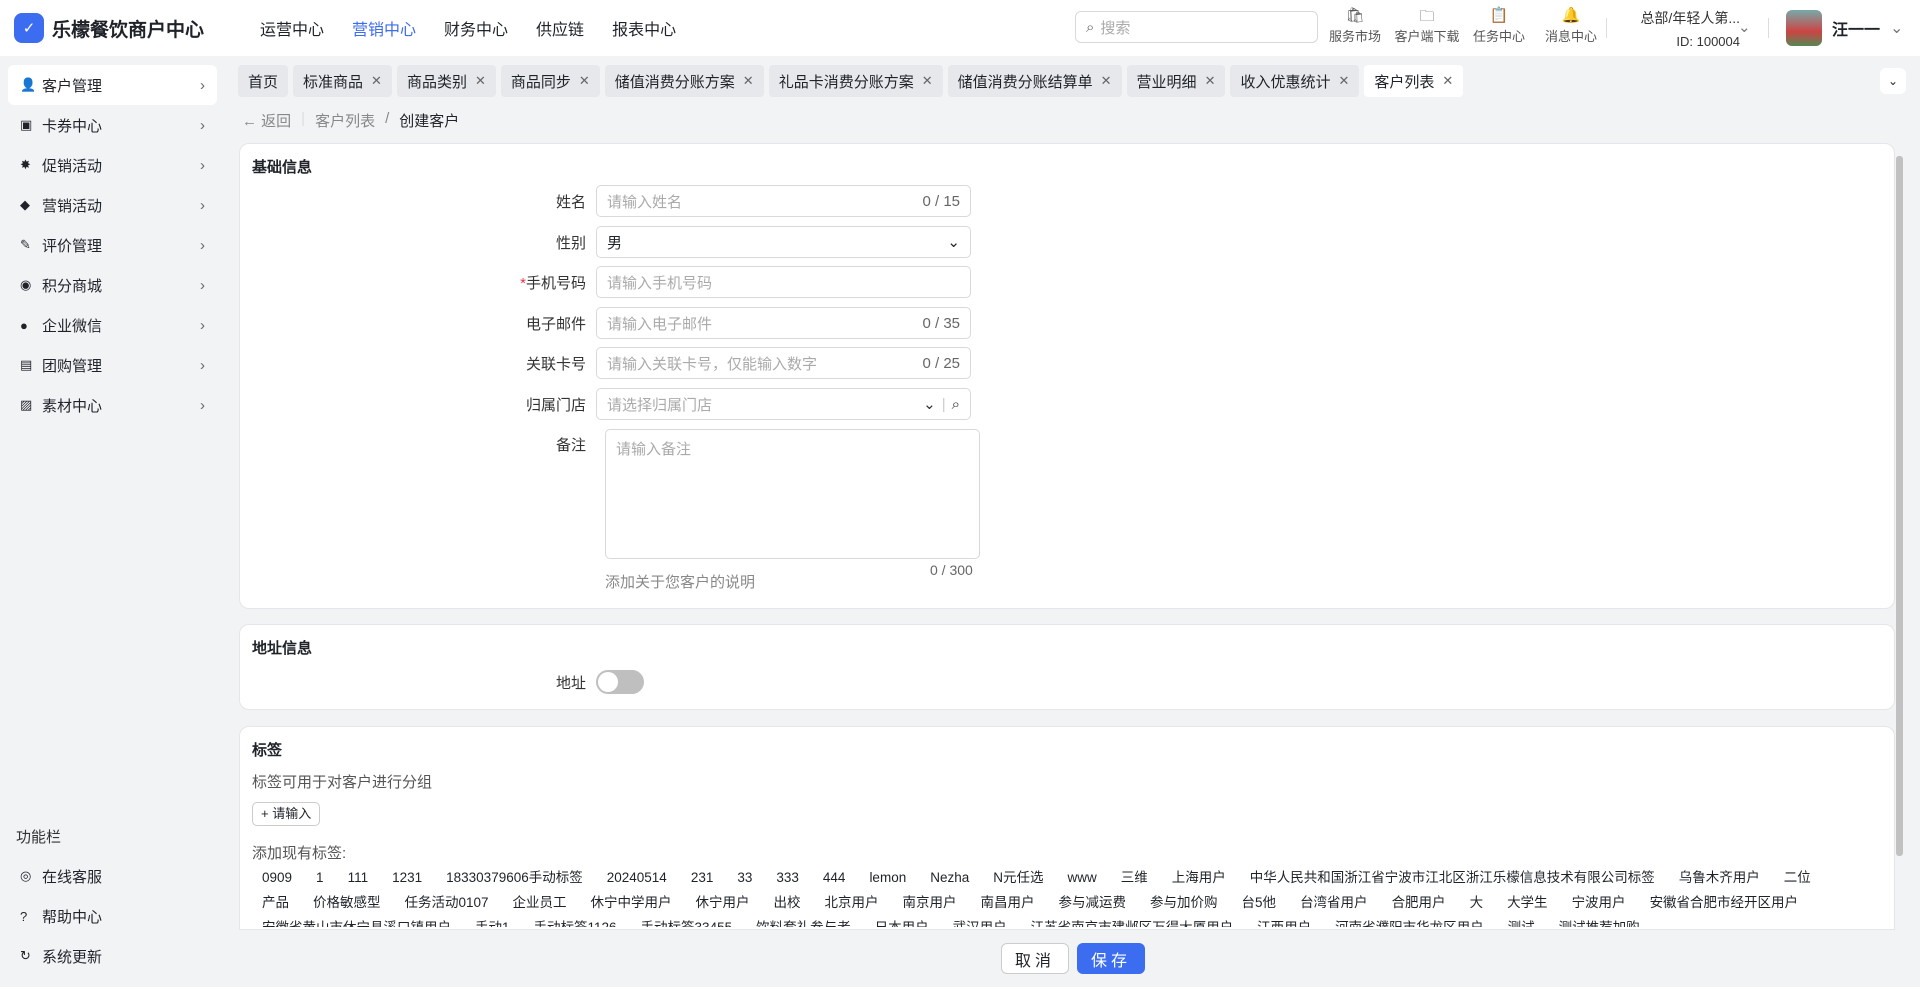 The width and height of the screenshot is (1920, 987). Describe the element at coordinates (1797, 877) in the screenshot. I see `tag-chip: 二位` at that location.